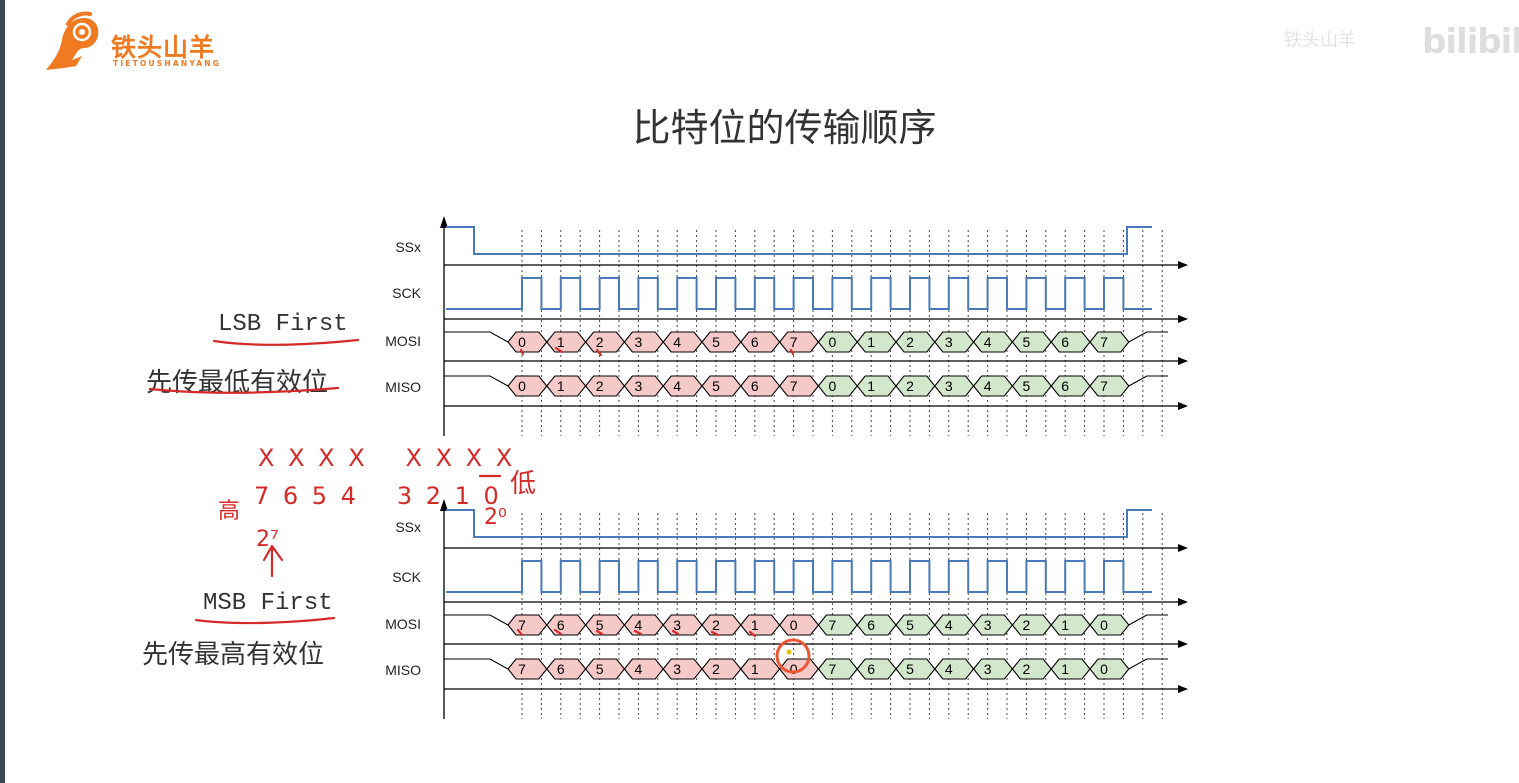 This screenshot has height=783, width=1519. I want to click on msb-mosi-bit-label: 4, so click(949, 625).